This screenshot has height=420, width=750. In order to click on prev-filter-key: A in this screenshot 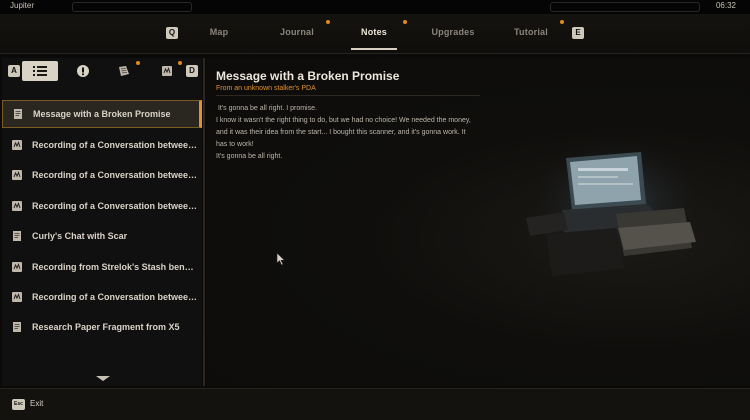, I will do `click(14, 71)`.